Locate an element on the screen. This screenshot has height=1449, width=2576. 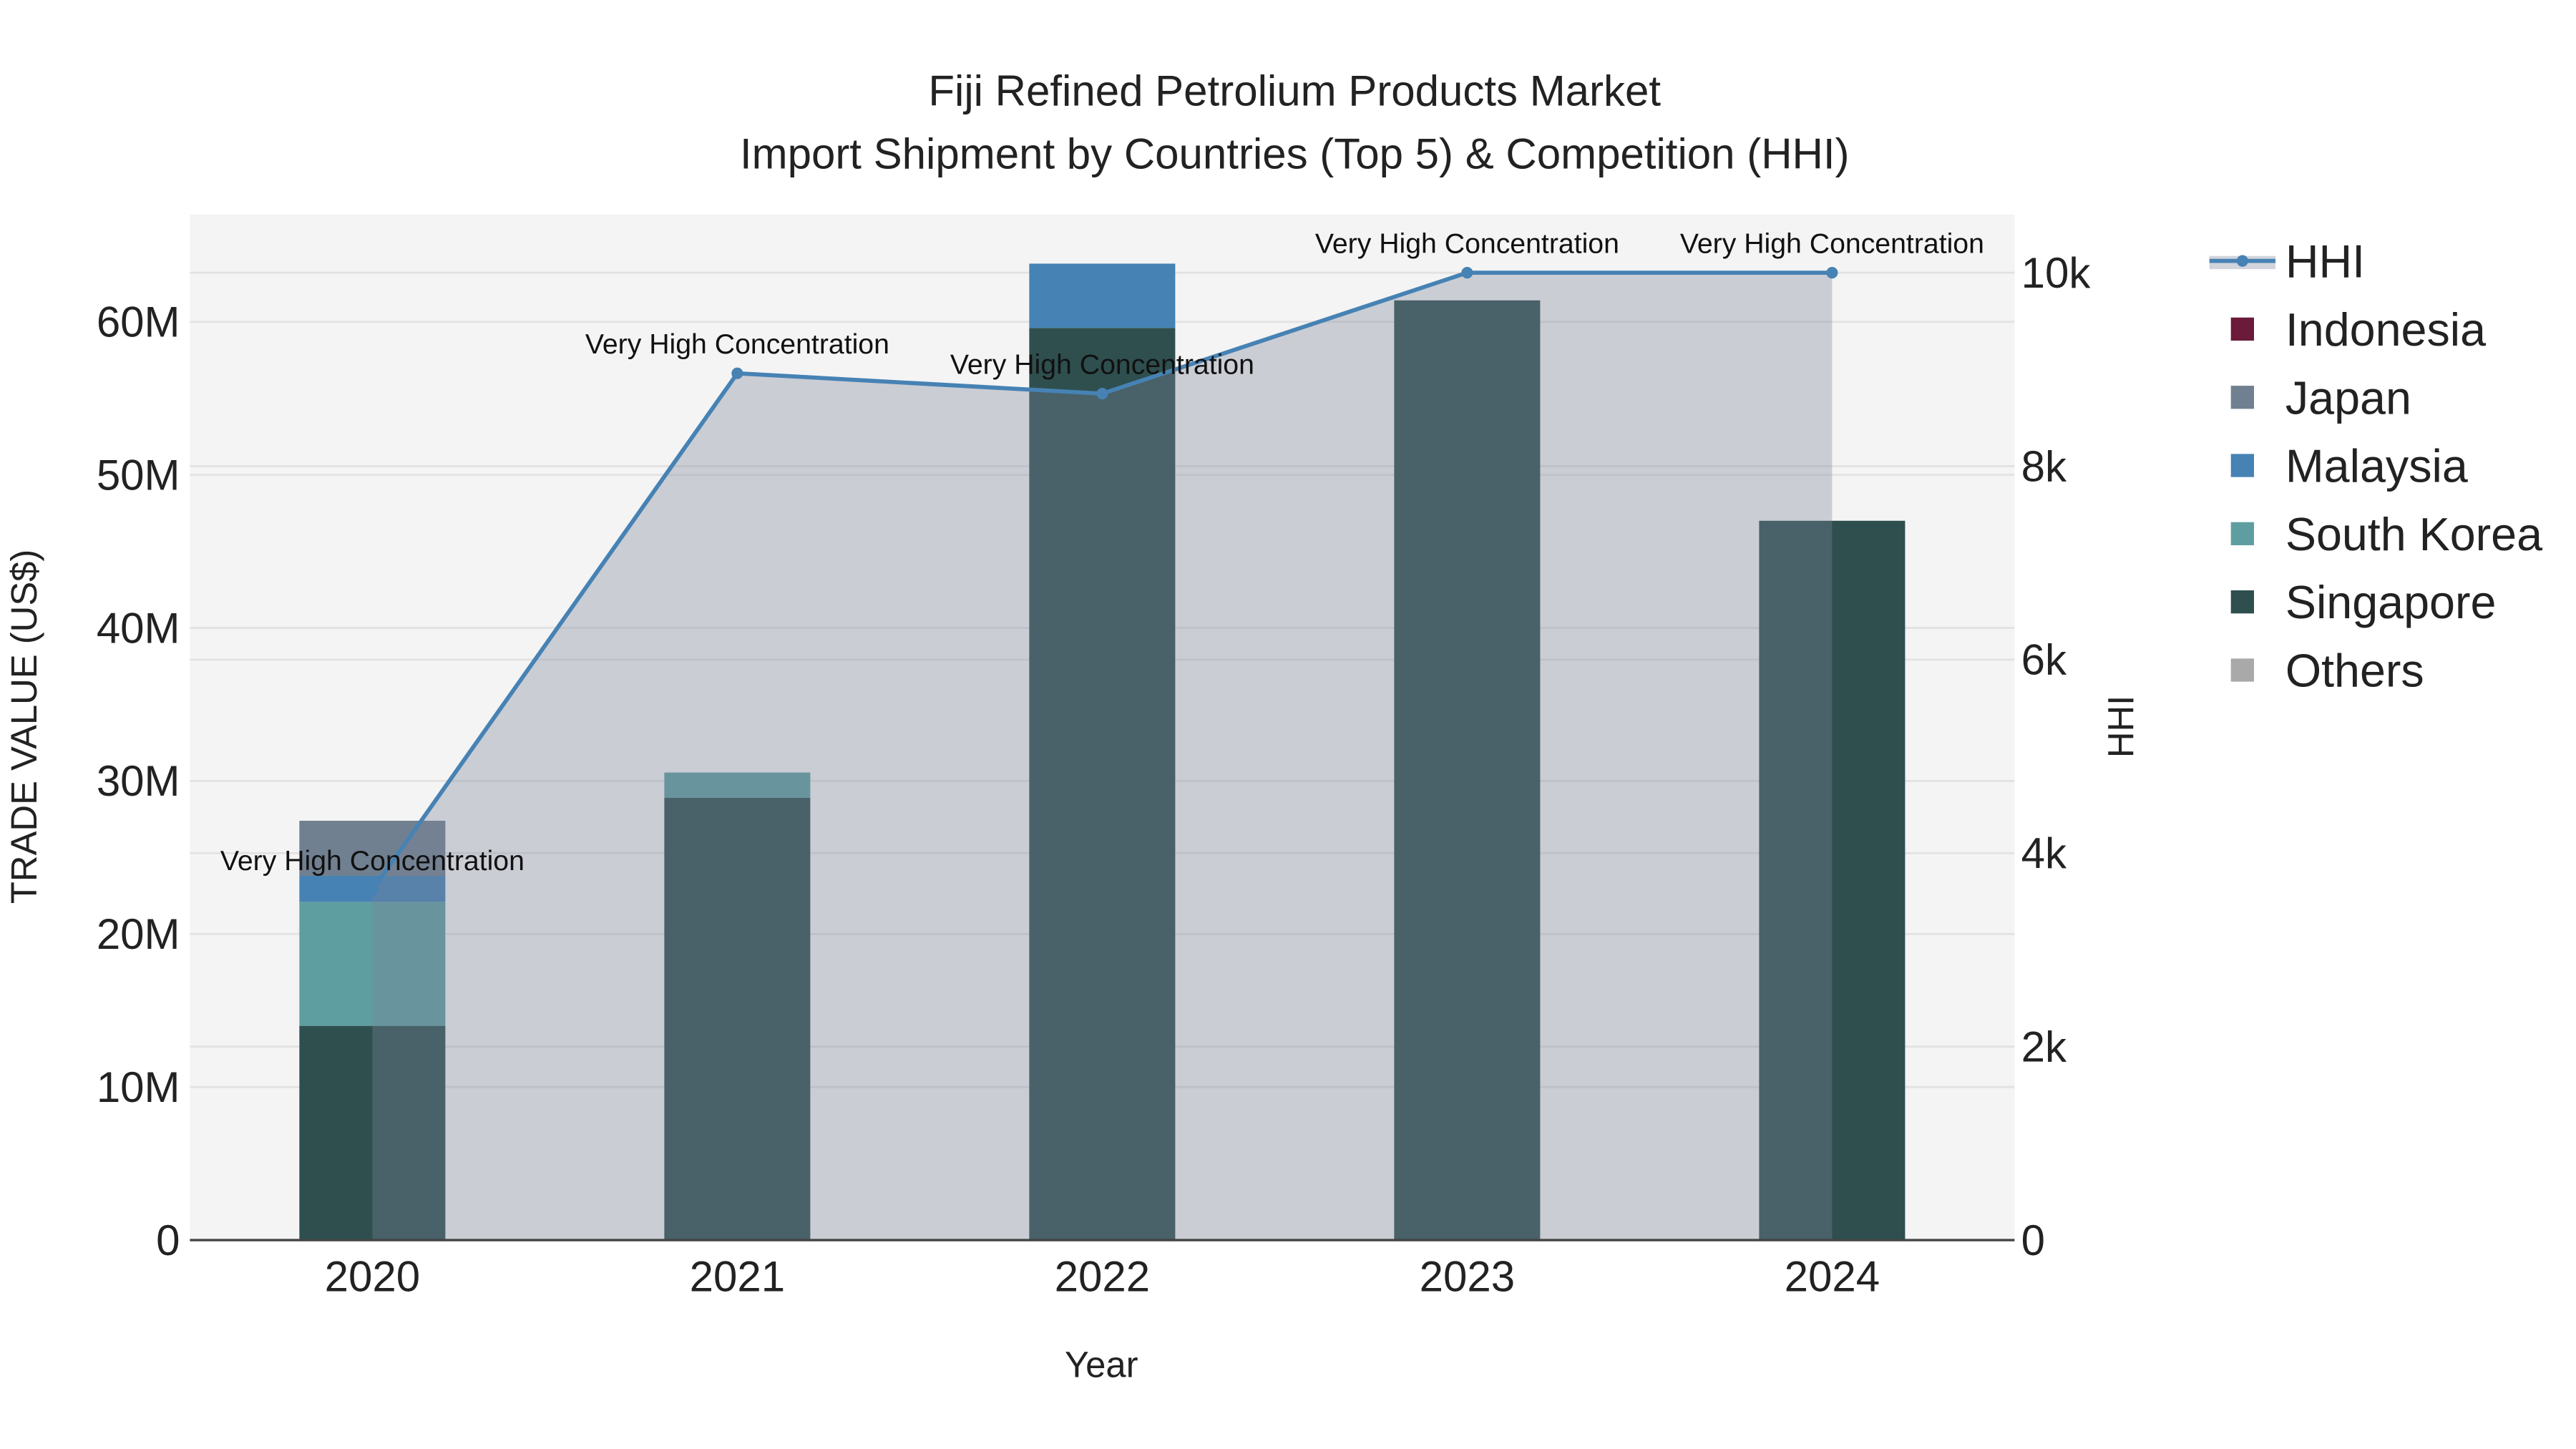
legend-label: South Korea is located at coordinates (2413, 534).